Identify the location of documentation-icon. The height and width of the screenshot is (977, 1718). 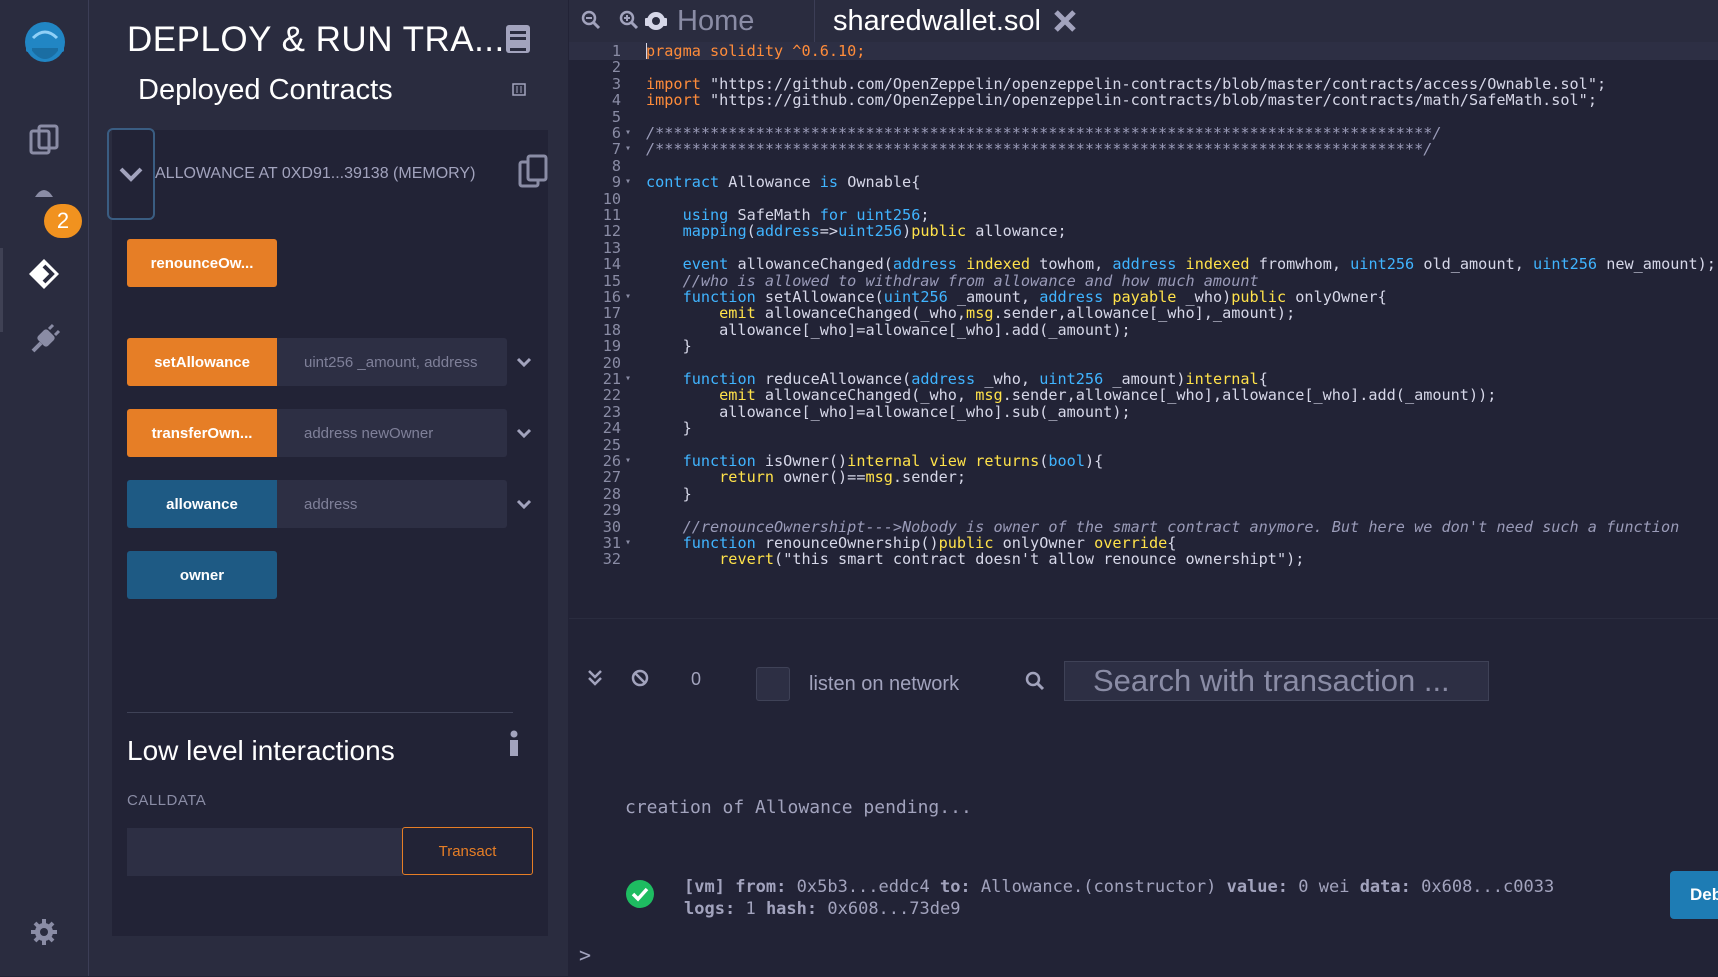
(518, 41).